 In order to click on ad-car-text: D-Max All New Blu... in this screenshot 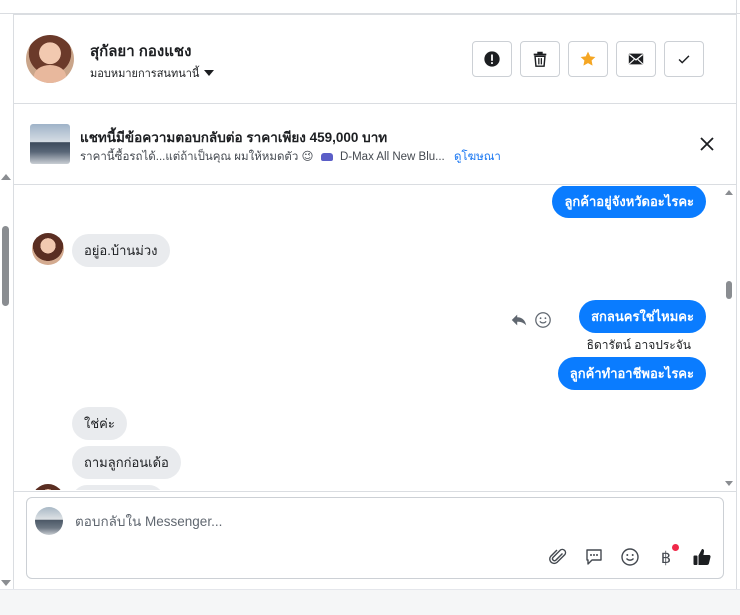, I will do `click(392, 157)`.